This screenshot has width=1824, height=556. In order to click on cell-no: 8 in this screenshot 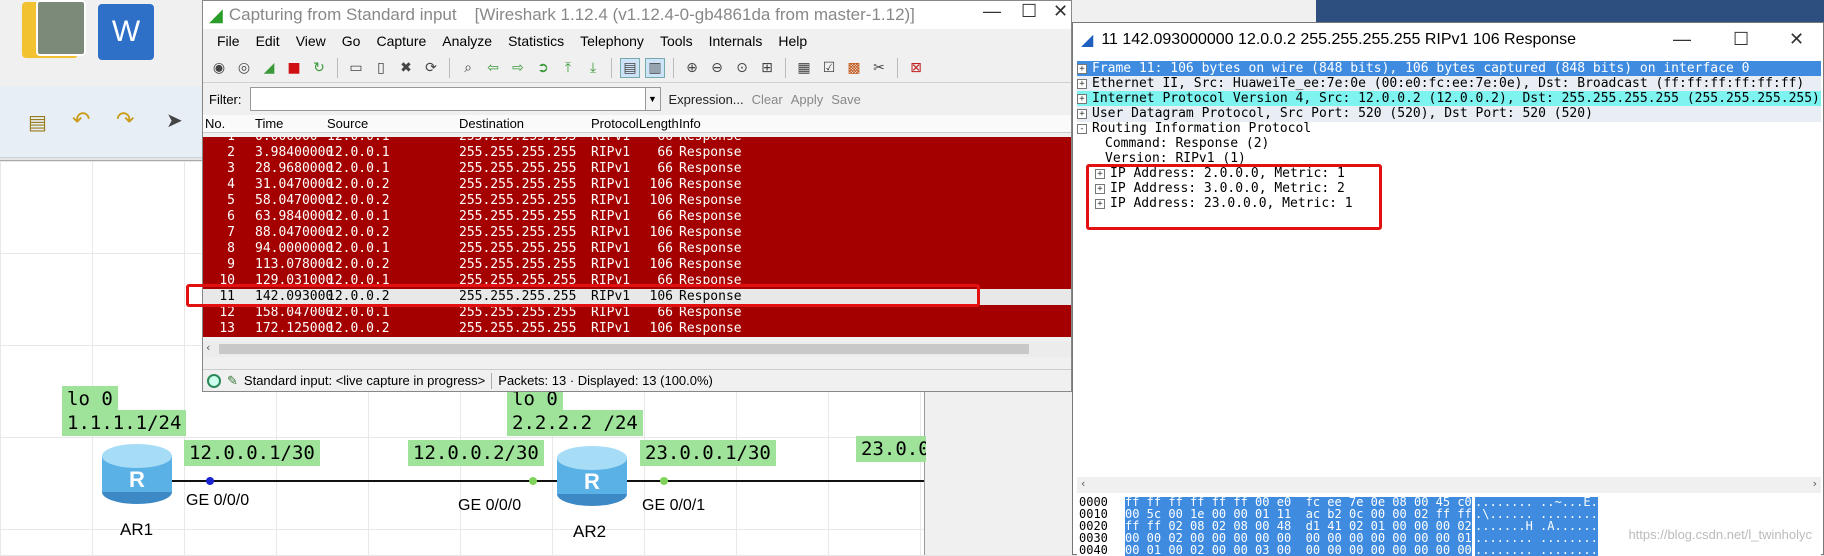, I will do `click(231, 248)`.